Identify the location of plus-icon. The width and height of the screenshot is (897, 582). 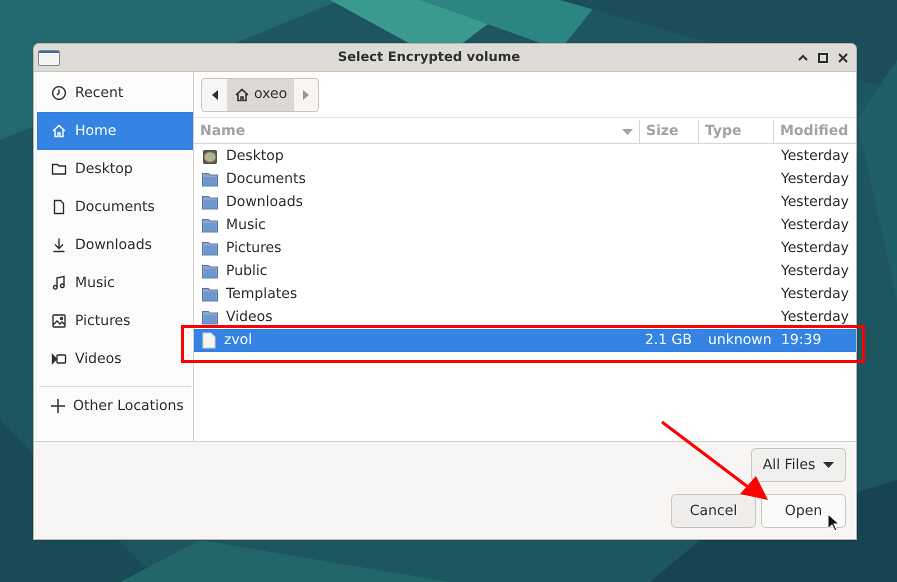
(58, 406).